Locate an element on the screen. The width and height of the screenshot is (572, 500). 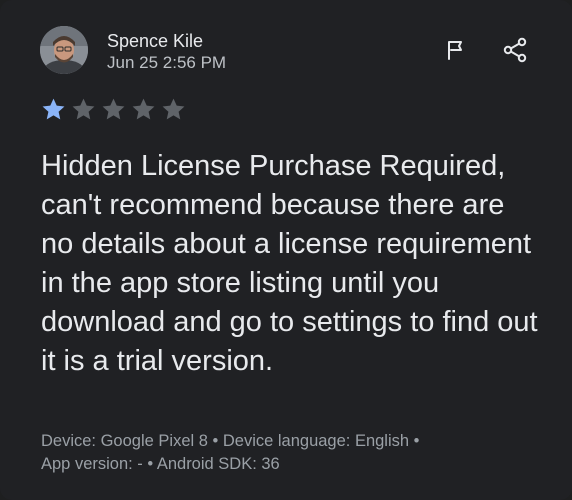
flag-button is located at coordinates (456, 50).